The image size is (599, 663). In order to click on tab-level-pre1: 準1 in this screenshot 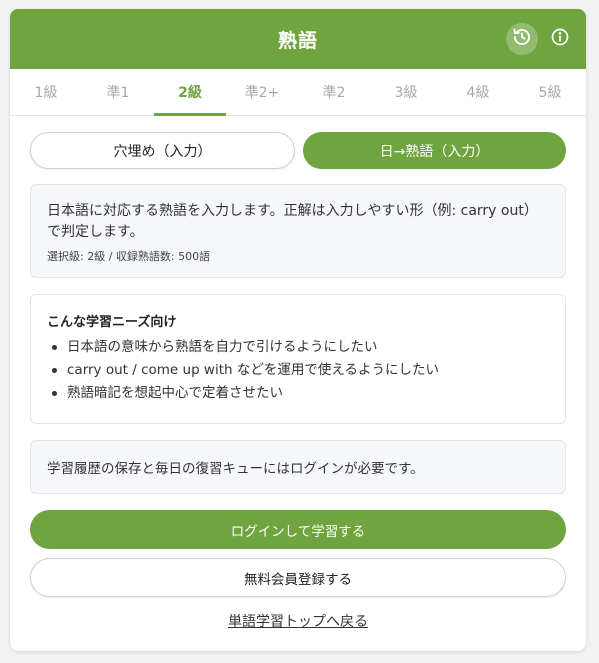, I will do `click(118, 92)`.